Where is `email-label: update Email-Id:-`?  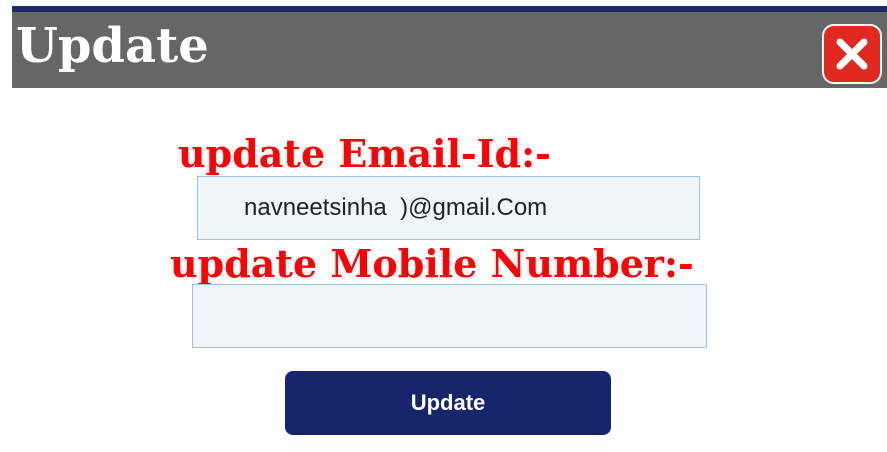 email-label: update Email-Id:- is located at coordinates (364, 153).